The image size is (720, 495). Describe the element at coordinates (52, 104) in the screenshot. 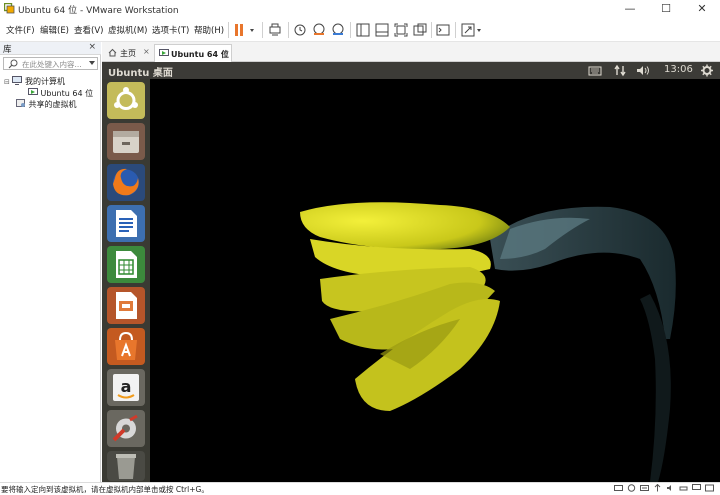

I see `tree-label-shared-vms: 共享的虚拟机` at that location.